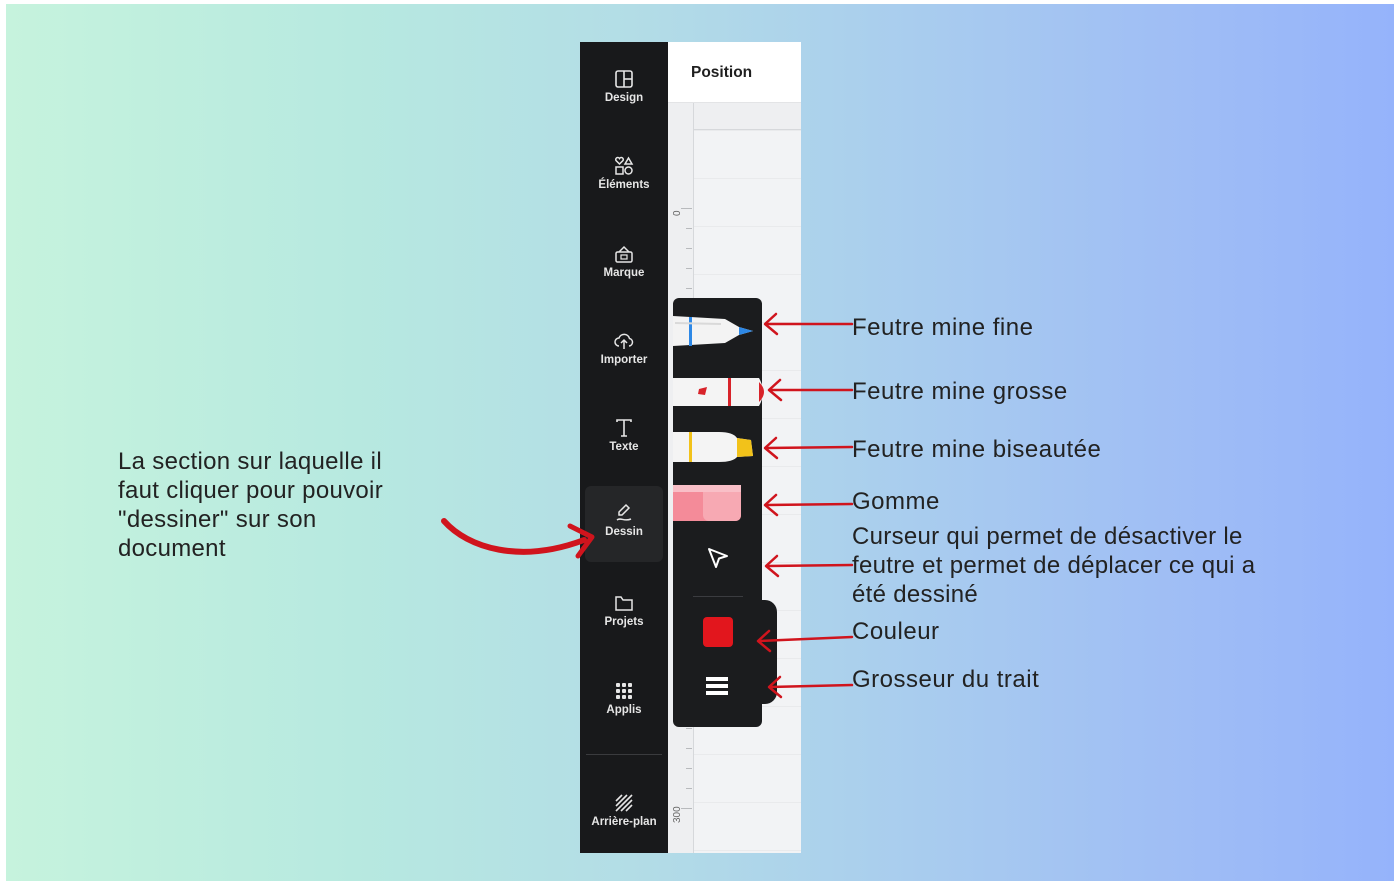 This screenshot has height=885, width=1400. I want to click on sidebar-item-draw: Dessin, so click(624, 524).